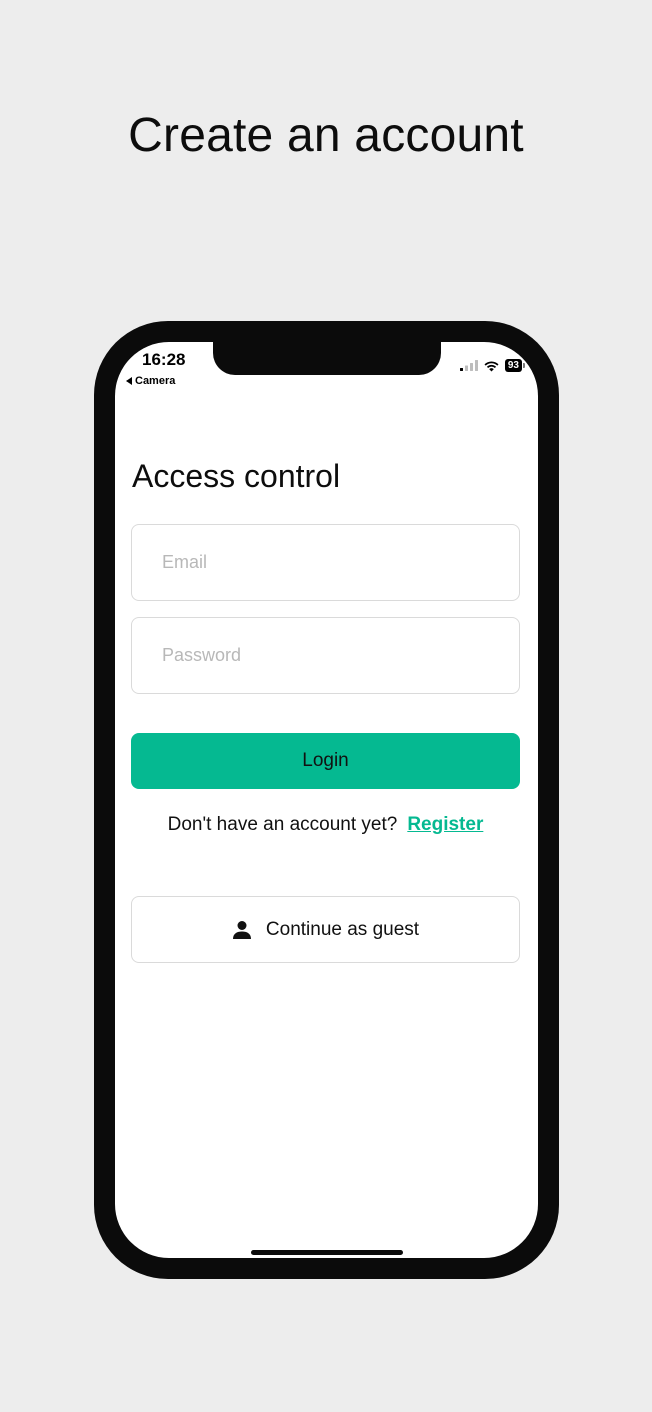 The height and width of the screenshot is (1412, 652). I want to click on back-arrow-icon, so click(129, 381).